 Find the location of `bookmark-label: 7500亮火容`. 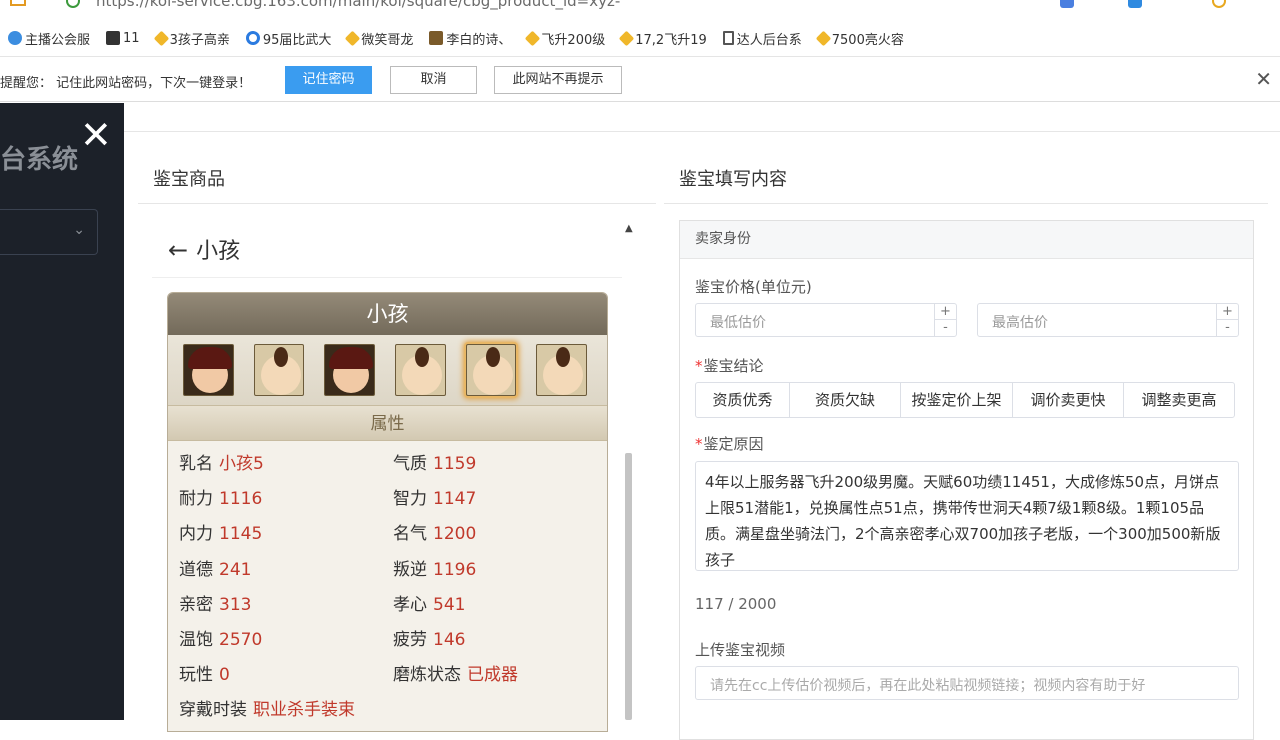

bookmark-label: 7500亮火容 is located at coordinates (867, 40).